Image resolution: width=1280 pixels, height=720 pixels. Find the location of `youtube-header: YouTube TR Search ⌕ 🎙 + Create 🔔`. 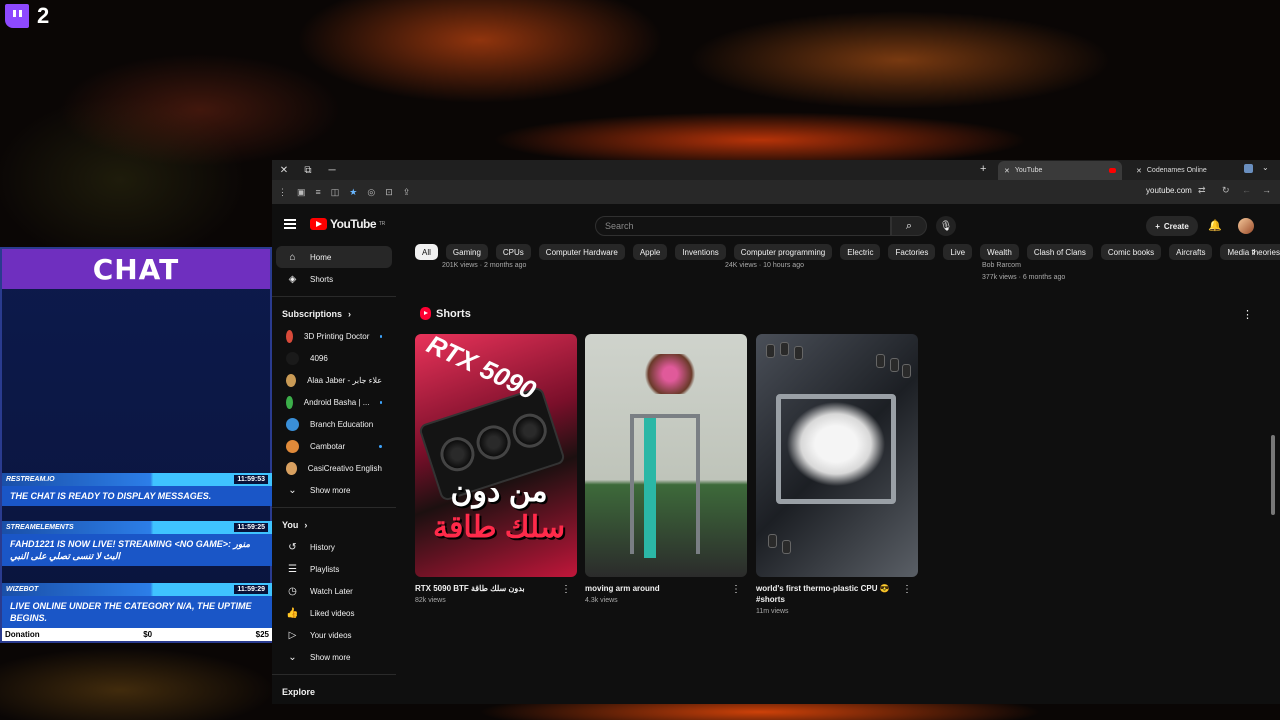

youtube-header: YouTube TR Search ⌕ 🎙 + Create 🔔 is located at coordinates (776, 225).